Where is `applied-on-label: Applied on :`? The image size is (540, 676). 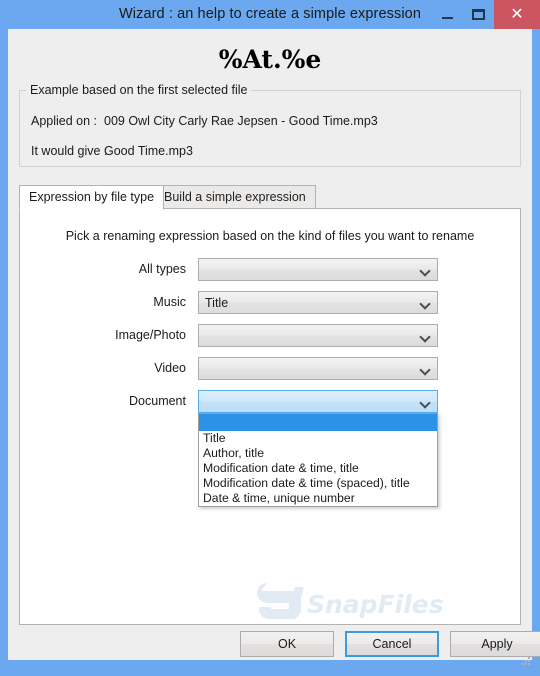
applied-on-label: Applied on : is located at coordinates (64, 121).